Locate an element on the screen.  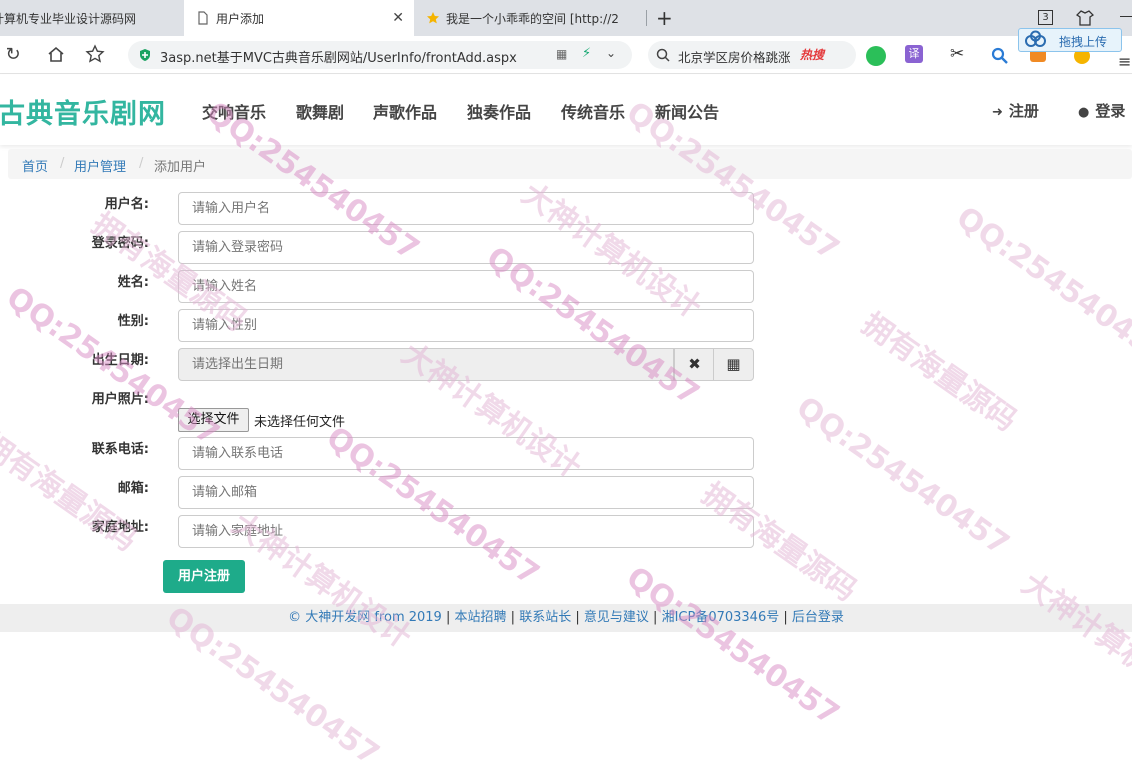
tab-label: 用户添加 is located at coordinates (240, 18).